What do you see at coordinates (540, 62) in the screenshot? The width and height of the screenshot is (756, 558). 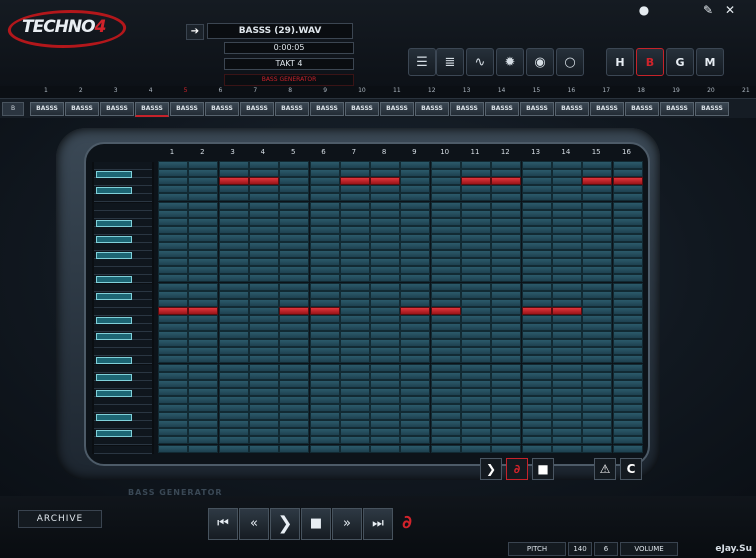 I see `robot-icon: ◉` at bounding box center [540, 62].